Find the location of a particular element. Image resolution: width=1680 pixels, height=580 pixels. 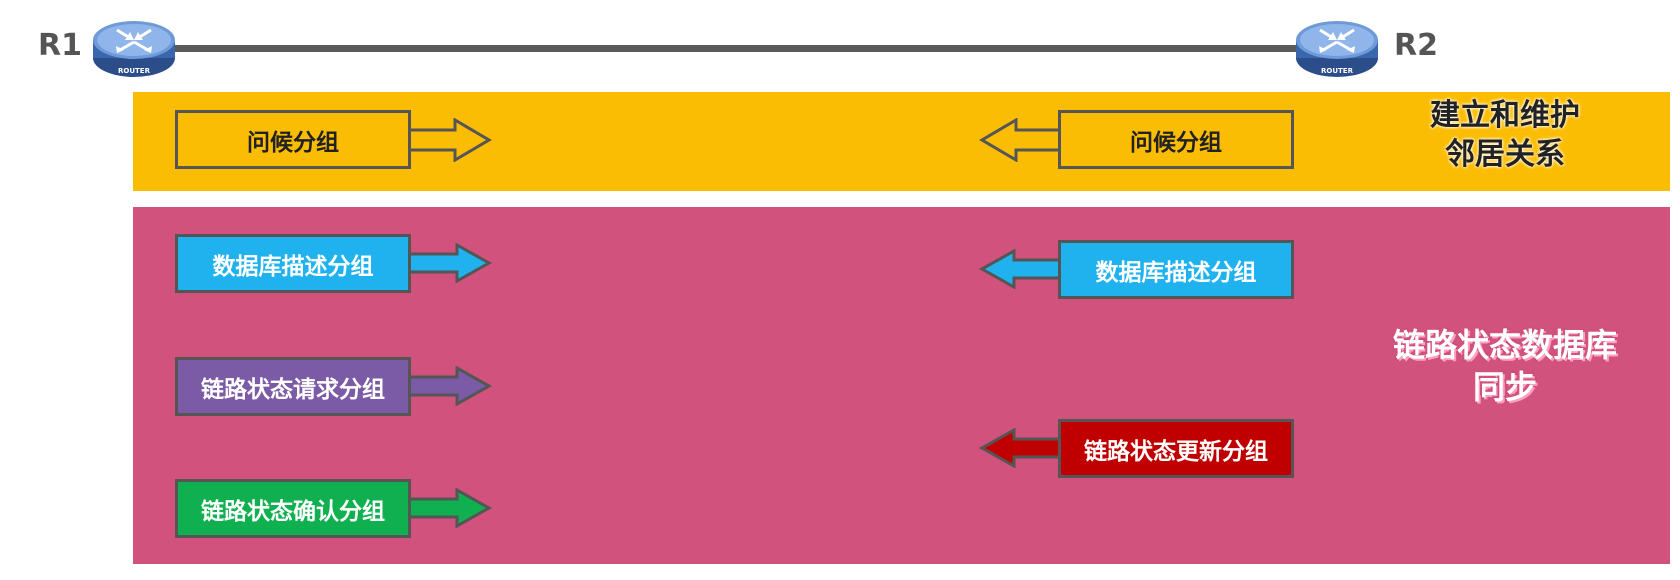

neighbor-title-line1: 建立和维护 is located at coordinates (1505, 115).